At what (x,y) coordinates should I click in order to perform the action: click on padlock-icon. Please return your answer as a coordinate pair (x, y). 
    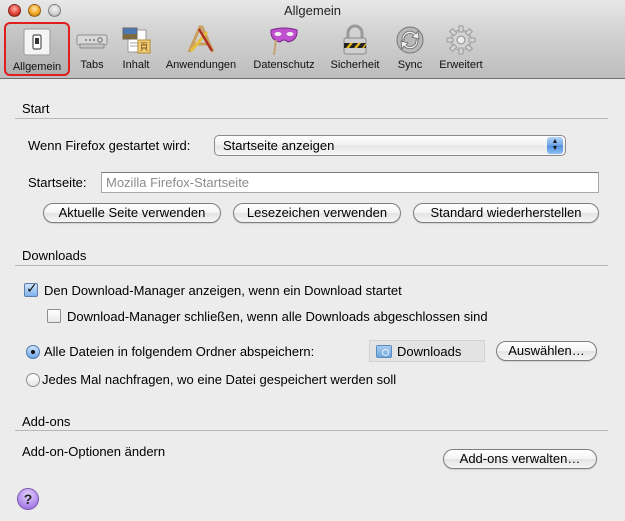
    Looking at the image, I should click on (355, 40).